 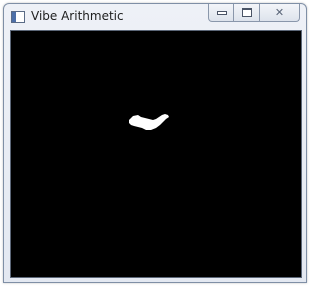 I want to click on maximize-button, so click(x=247, y=13).